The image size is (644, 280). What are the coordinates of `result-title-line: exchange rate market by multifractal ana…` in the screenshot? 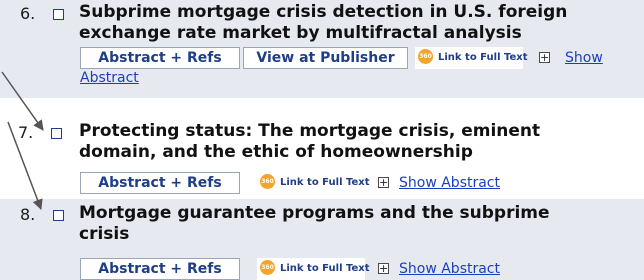 It's located at (300, 33).